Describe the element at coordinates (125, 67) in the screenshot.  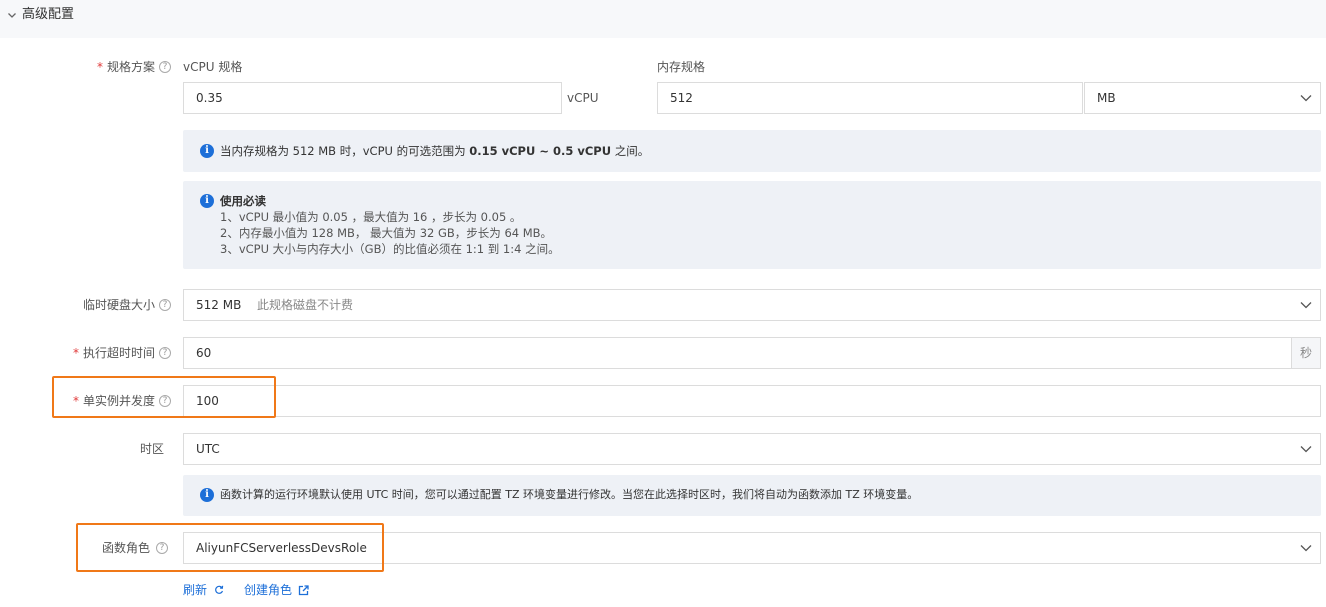
I see `spec-label: * 规格方案` at that location.